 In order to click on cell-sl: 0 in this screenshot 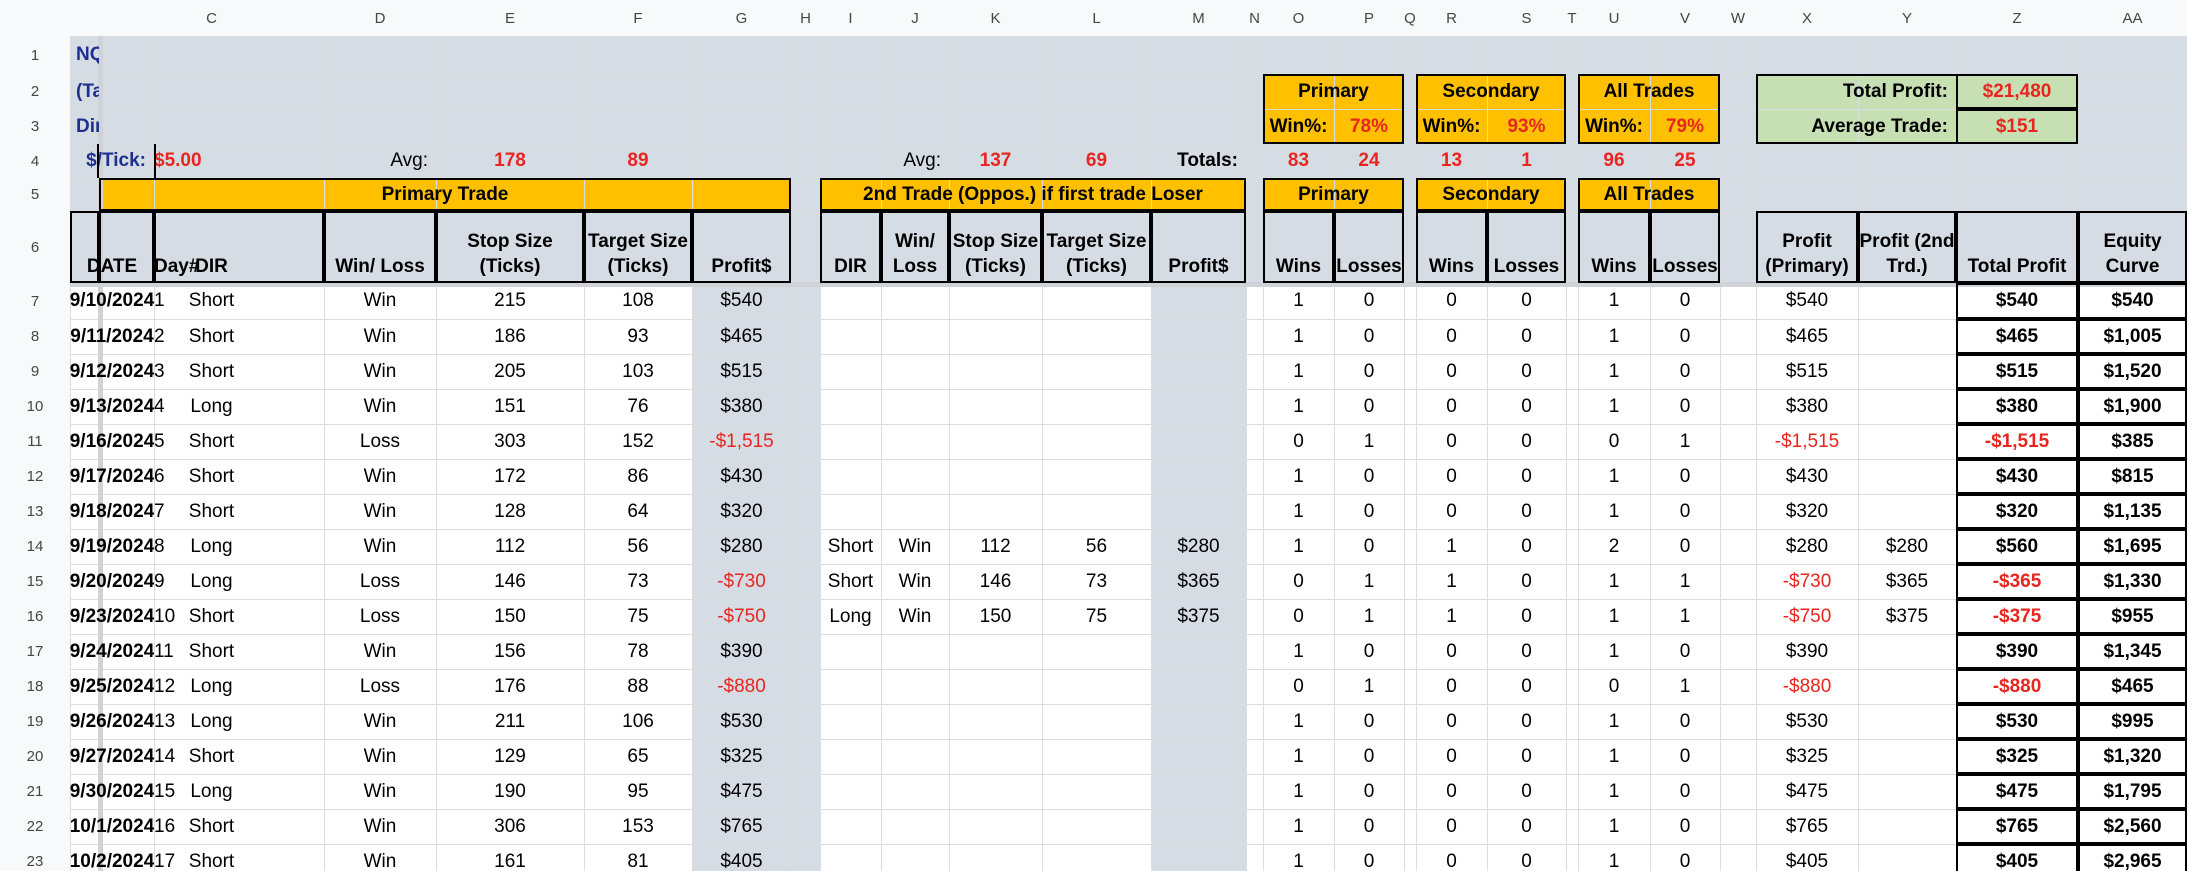, I will do `click(1526, 301)`.